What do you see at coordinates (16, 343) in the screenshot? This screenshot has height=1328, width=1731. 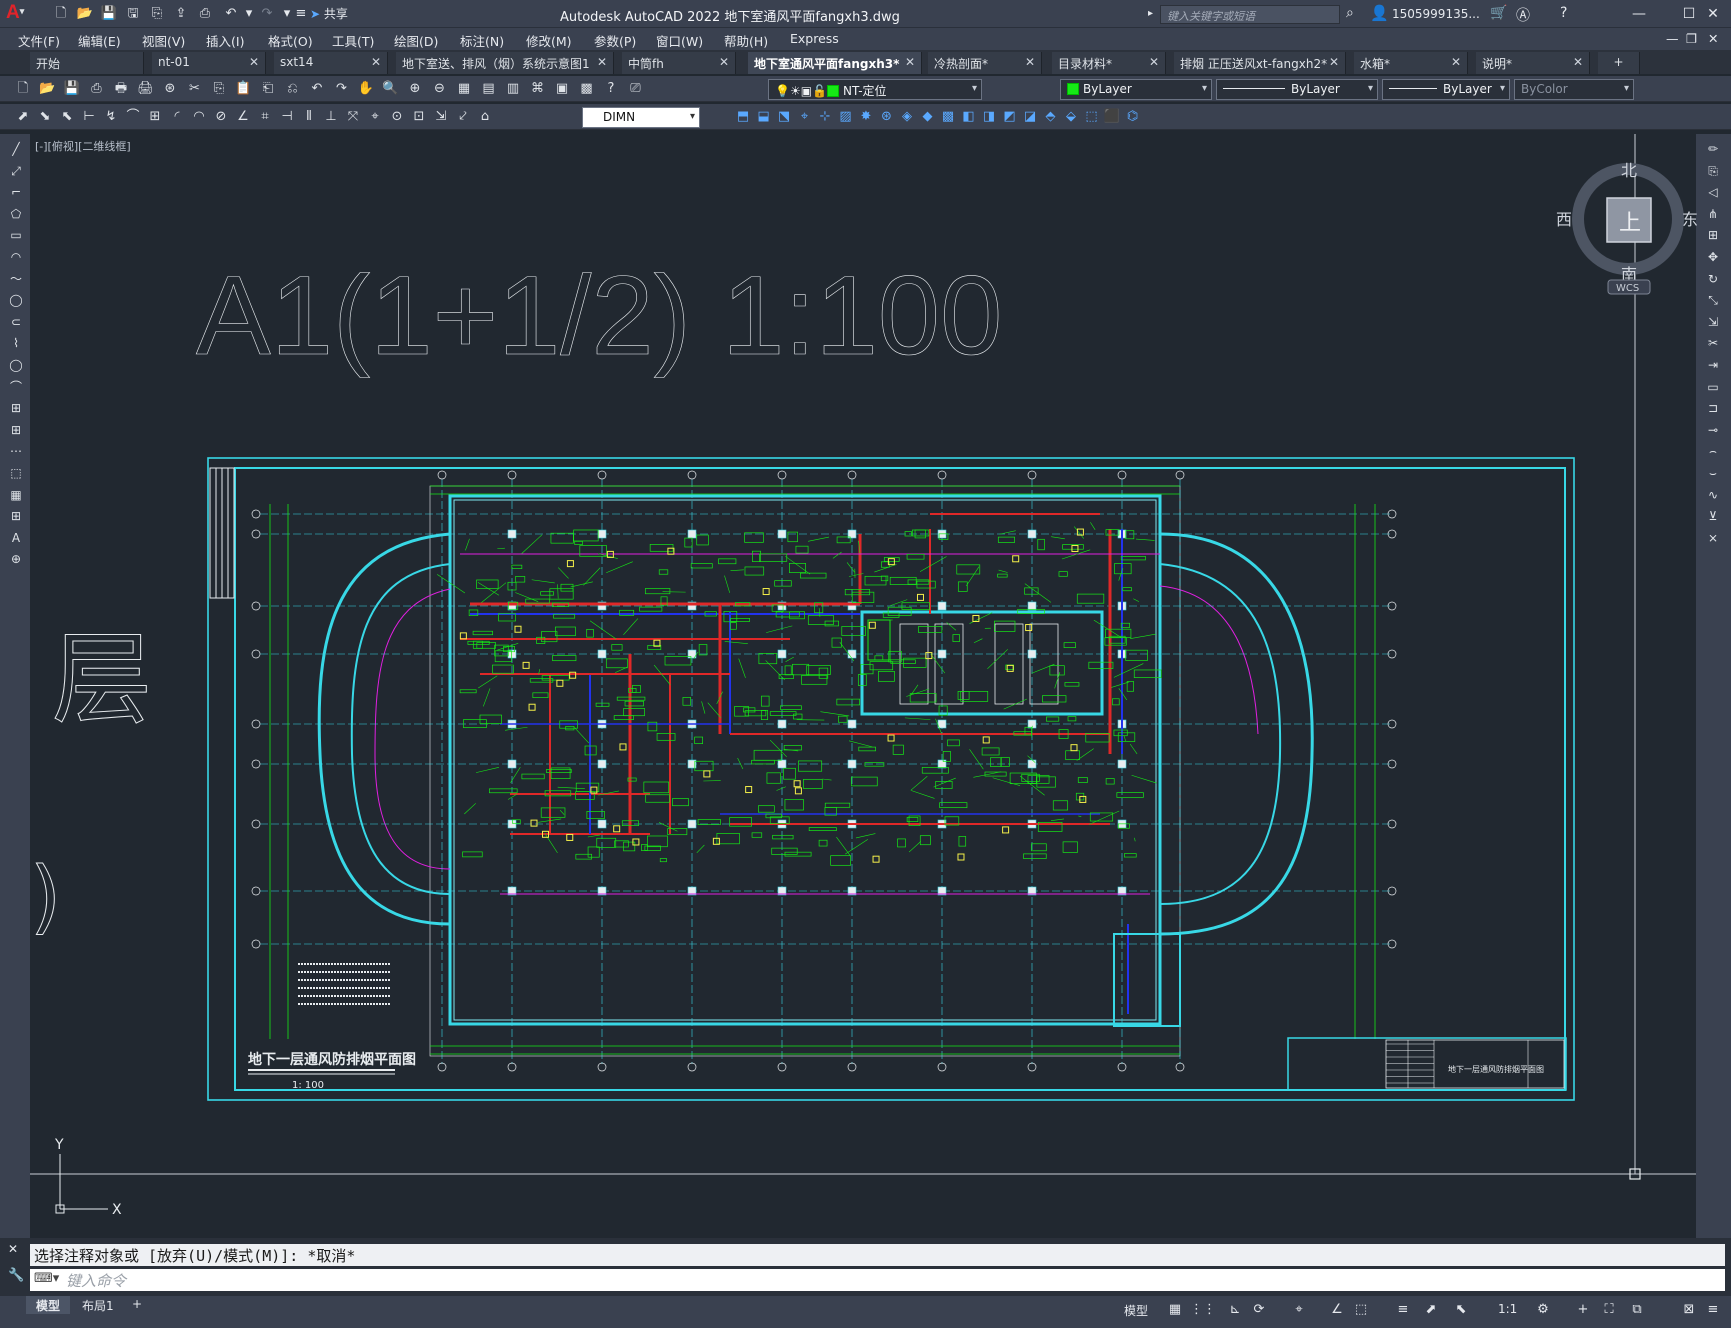 I see `spline-cv-icon: ⌇` at bounding box center [16, 343].